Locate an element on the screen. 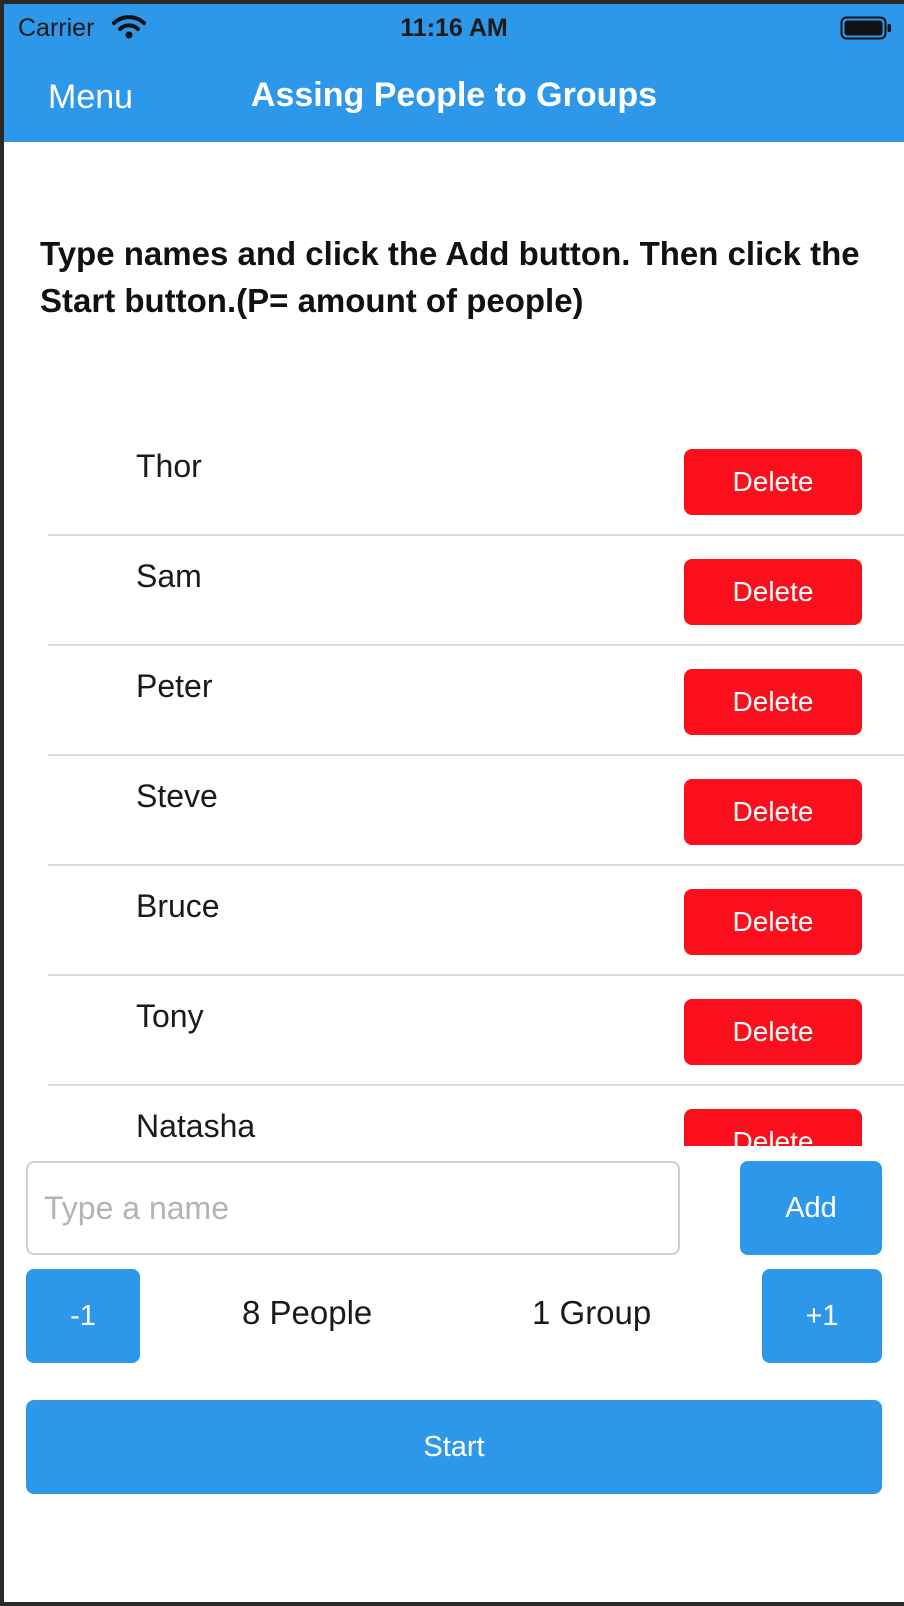  name-input is located at coordinates (353, 1208).